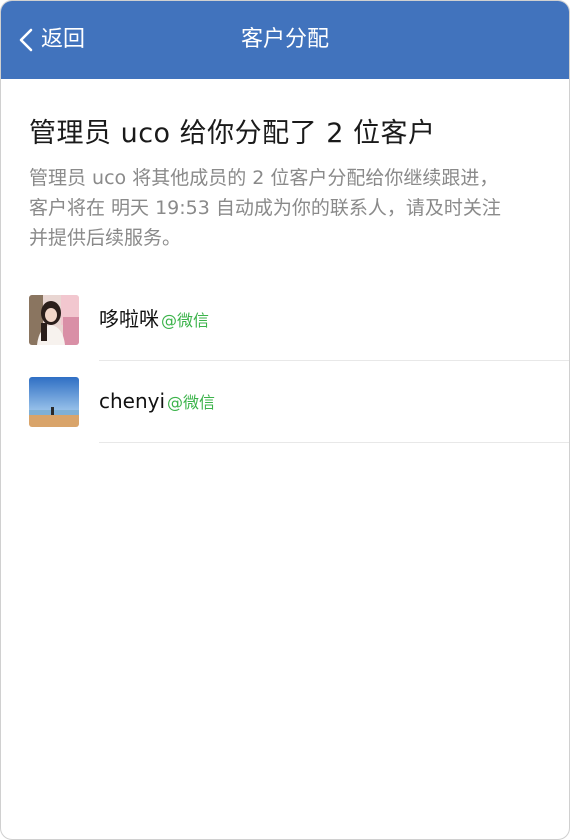 This screenshot has height=840, width=570. What do you see at coordinates (129, 319) in the screenshot?
I see `customer-name-text: 哆啦咪` at bounding box center [129, 319].